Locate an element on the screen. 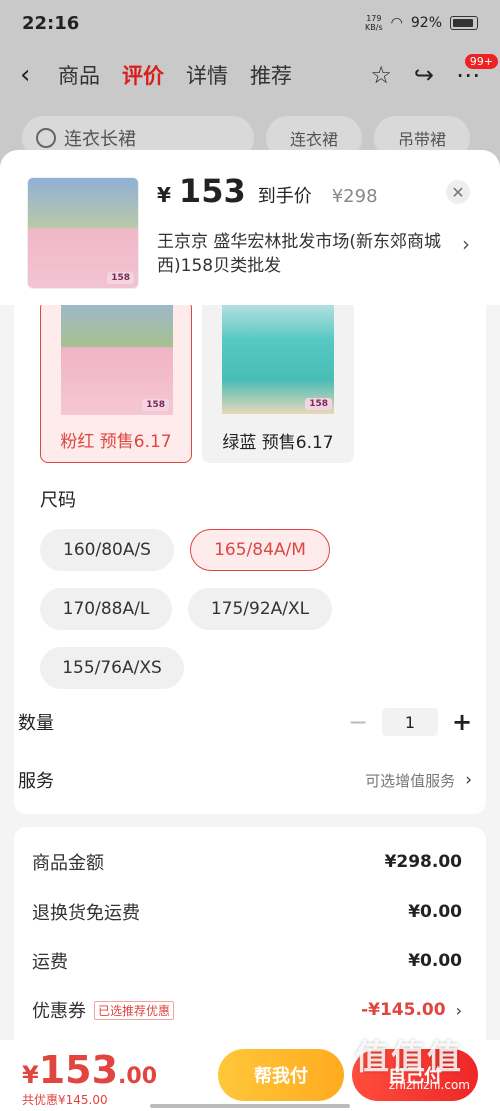 Image resolution: width=500 pixels, height=1111 pixels. thumb-tag: 158 is located at coordinates (120, 278).